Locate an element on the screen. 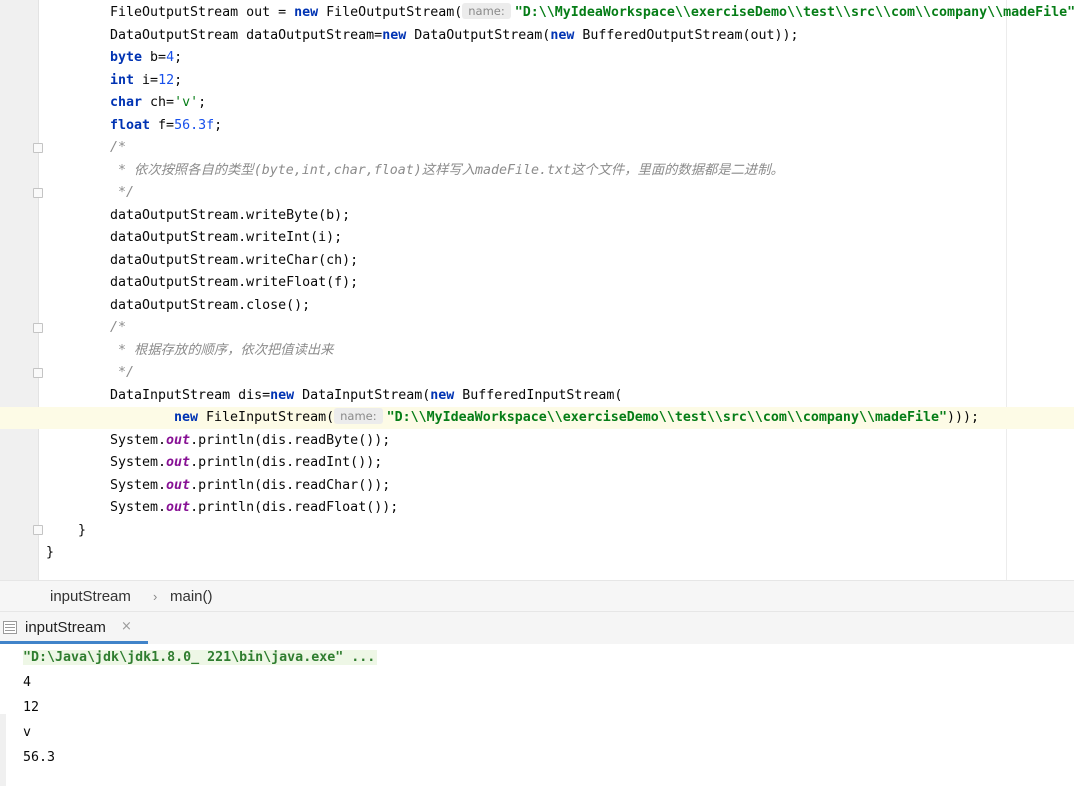 The width and height of the screenshot is (1074, 786). code-line: byte b=4; is located at coordinates (146, 58).